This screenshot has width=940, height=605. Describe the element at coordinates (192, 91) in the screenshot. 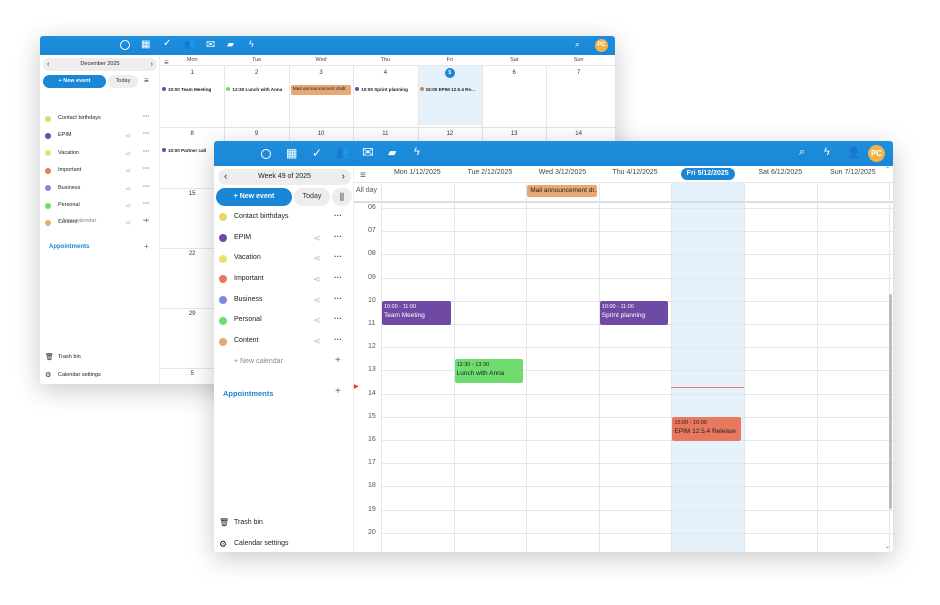

I see `month-event: 10:00 Team Meeting` at that location.